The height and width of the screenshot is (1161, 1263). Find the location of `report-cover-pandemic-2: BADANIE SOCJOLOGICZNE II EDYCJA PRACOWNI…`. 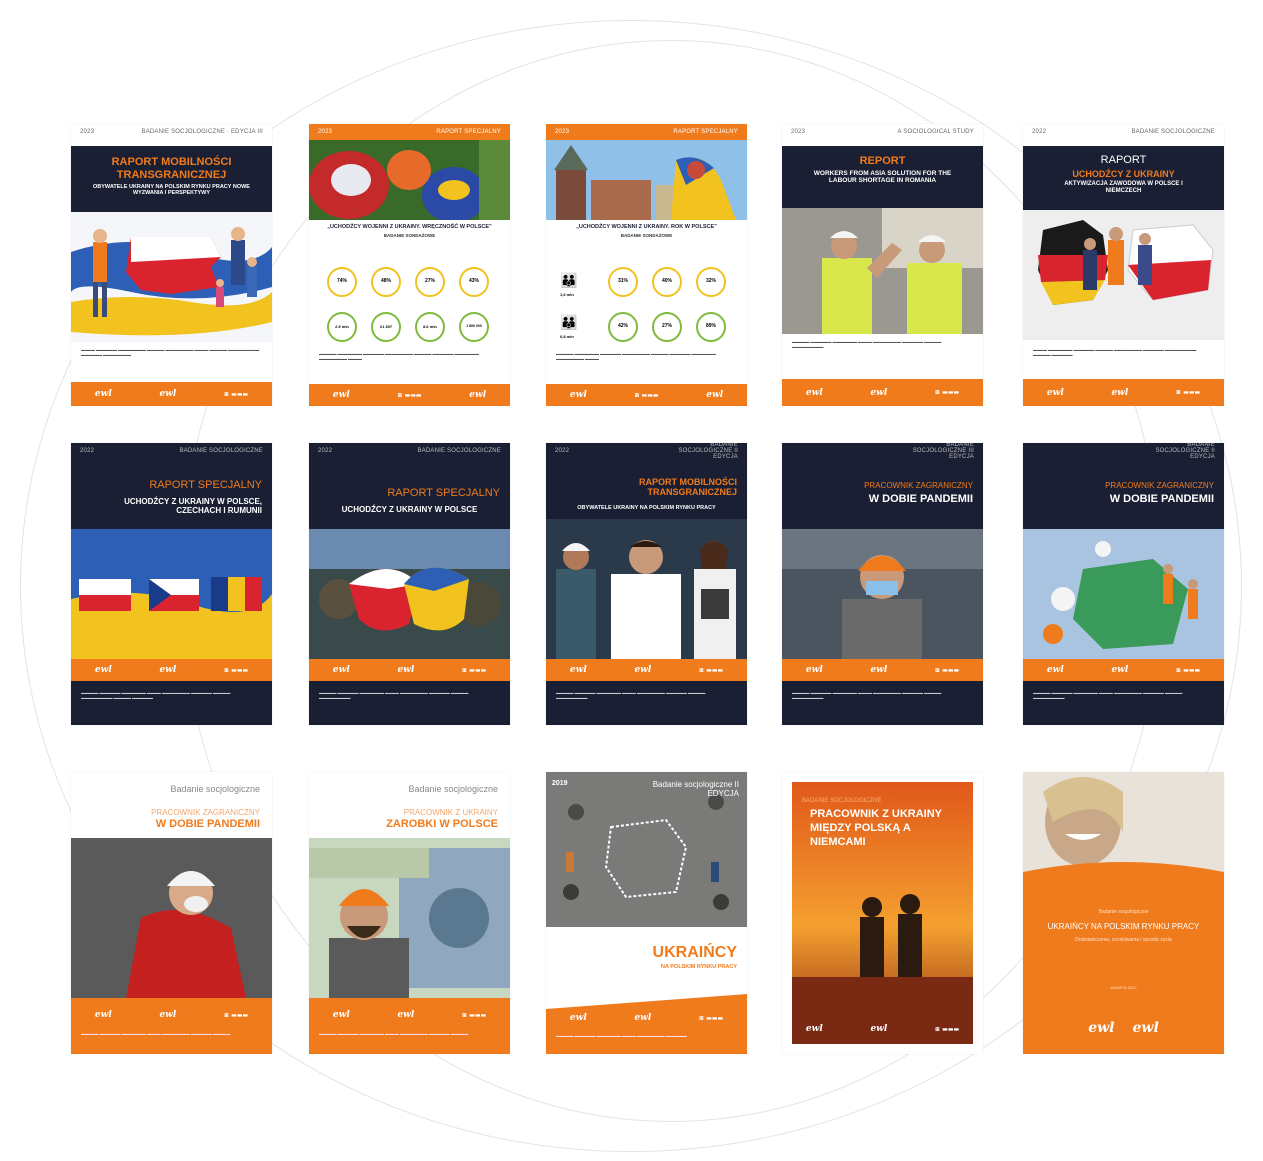

report-cover-pandemic-2: BADANIE SOCJOLOGICZNE II EDYCJA PRACOWNI… is located at coordinates (1123, 584).